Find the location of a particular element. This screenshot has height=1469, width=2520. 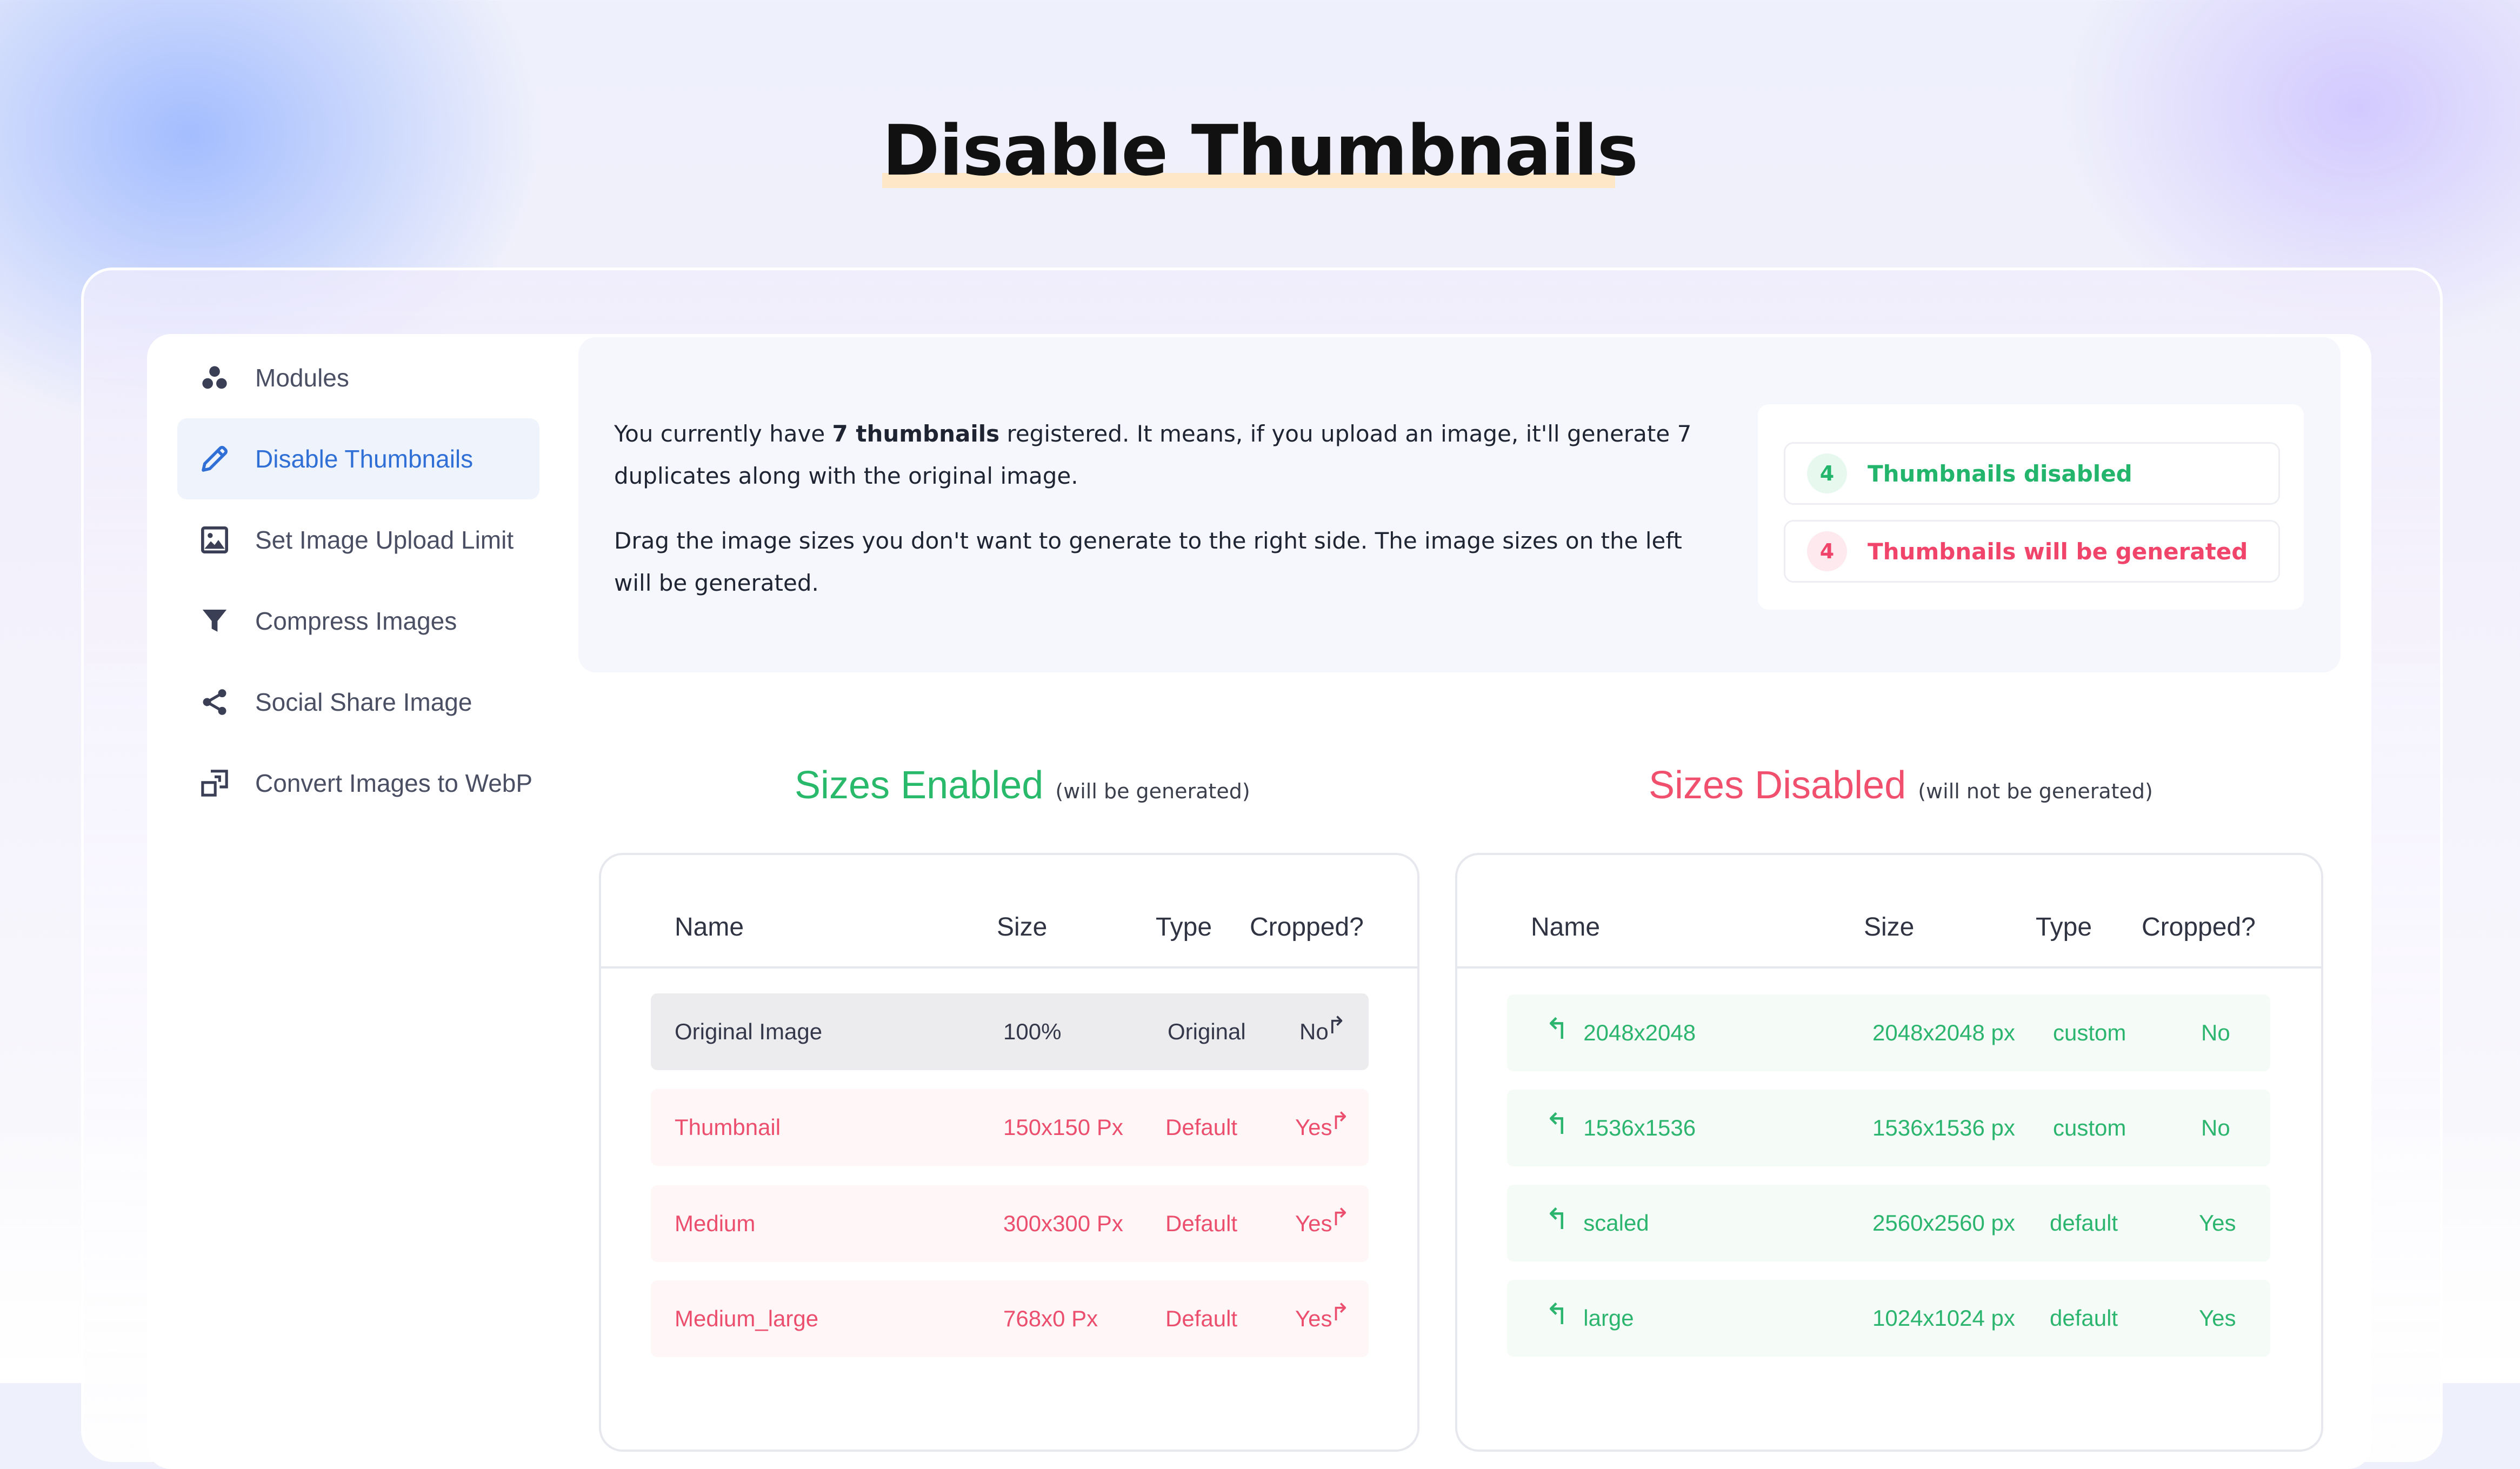

sidebar-item-label: Set Image Upload Limit is located at coordinates (385, 540).